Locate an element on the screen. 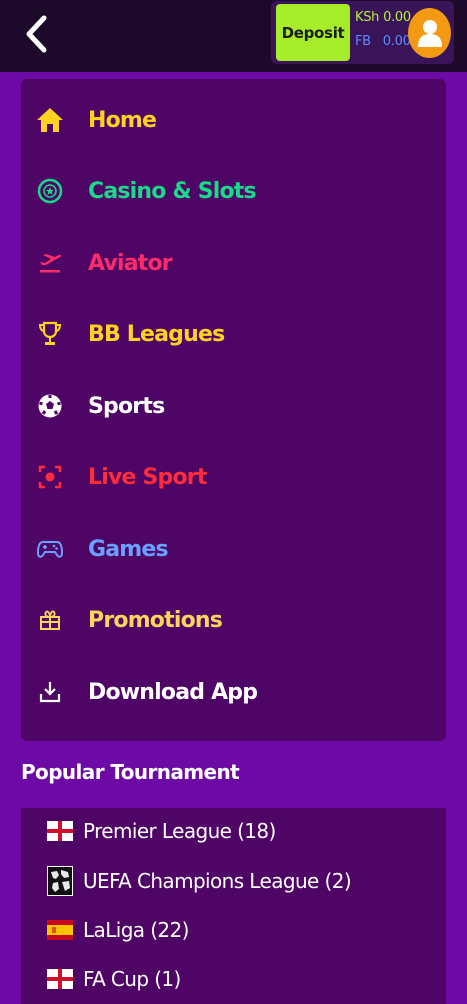 The image size is (467, 1004). menu-item-casino: Casino & Slots is located at coordinates (233, 191).